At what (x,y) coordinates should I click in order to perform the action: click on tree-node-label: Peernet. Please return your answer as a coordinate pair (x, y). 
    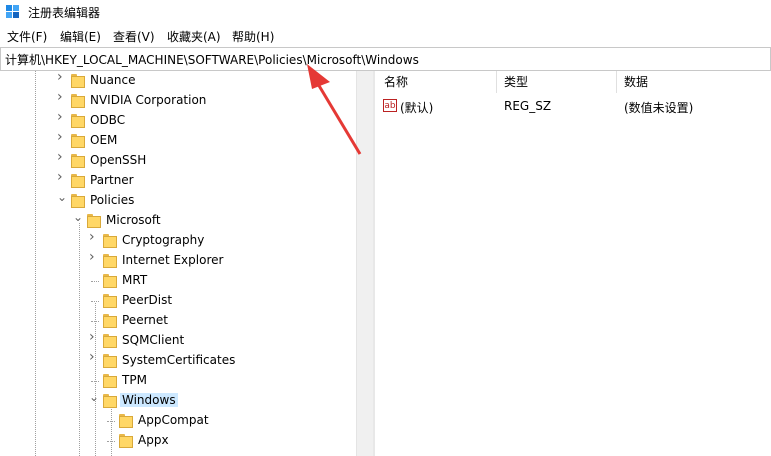
    Looking at the image, I should click on (145, 320).